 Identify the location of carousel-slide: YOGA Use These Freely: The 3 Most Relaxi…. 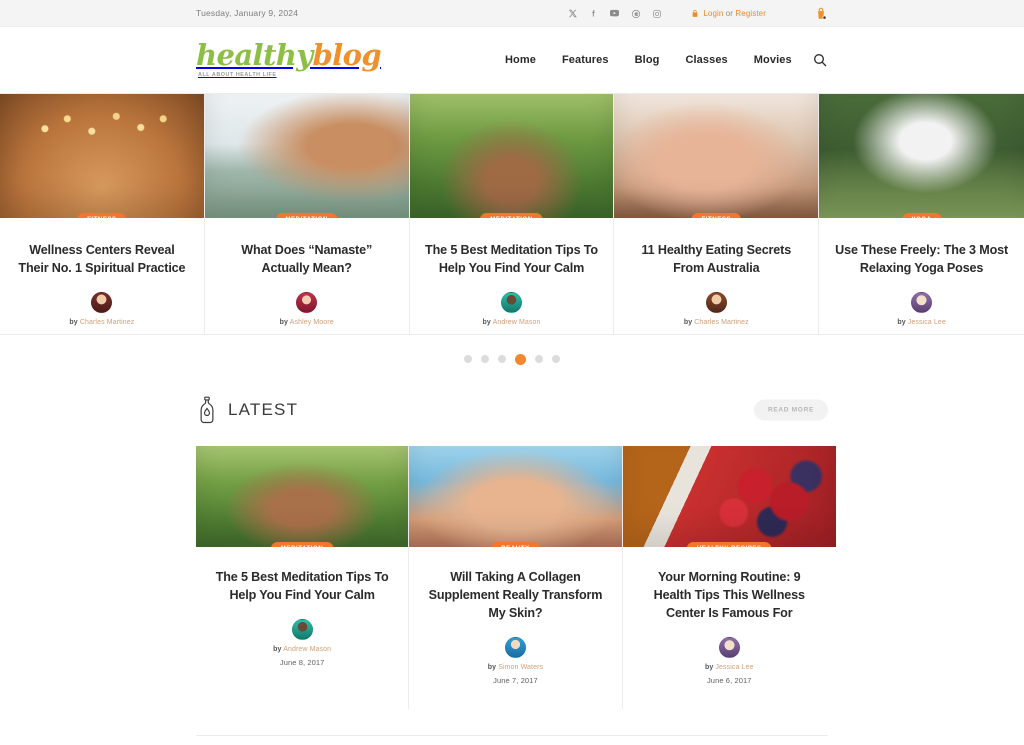
(921, 214).